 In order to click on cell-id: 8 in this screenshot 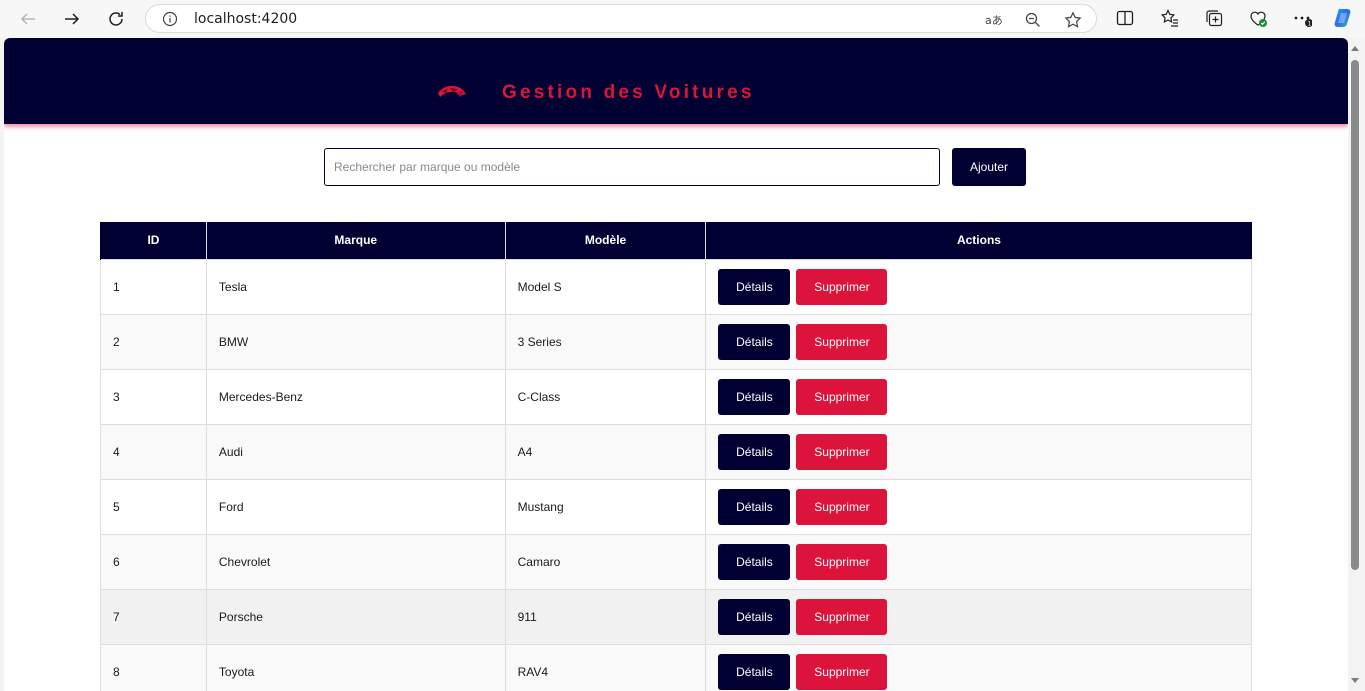, I will do `click(153, 667)`.